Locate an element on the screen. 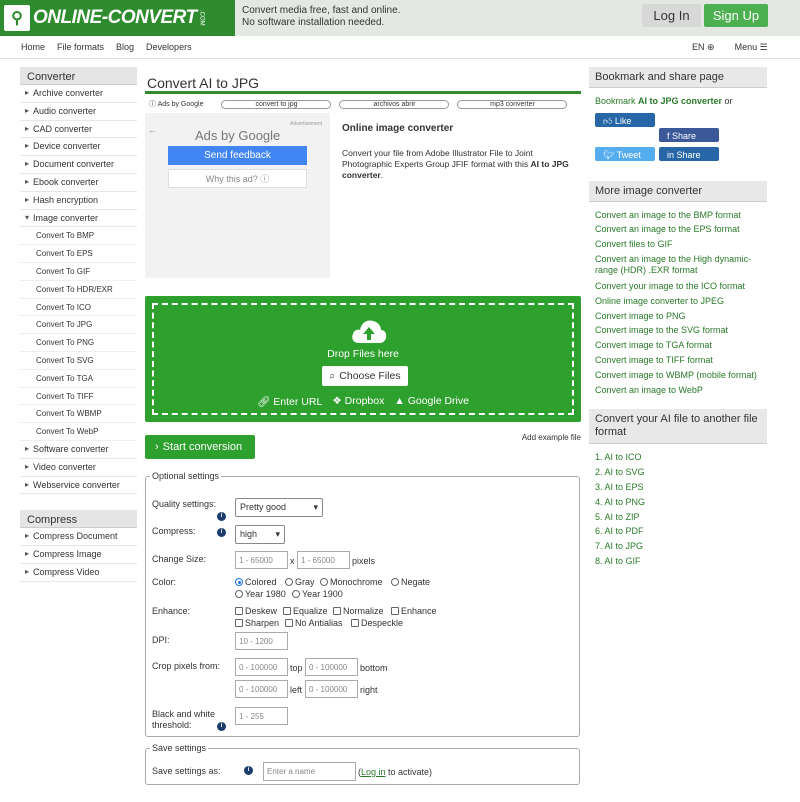 Image resolution: width=800 pixels, height=802 pixels. why-this-ad-button: Why this ad? ⓘ is located at coordinates (237, 178).